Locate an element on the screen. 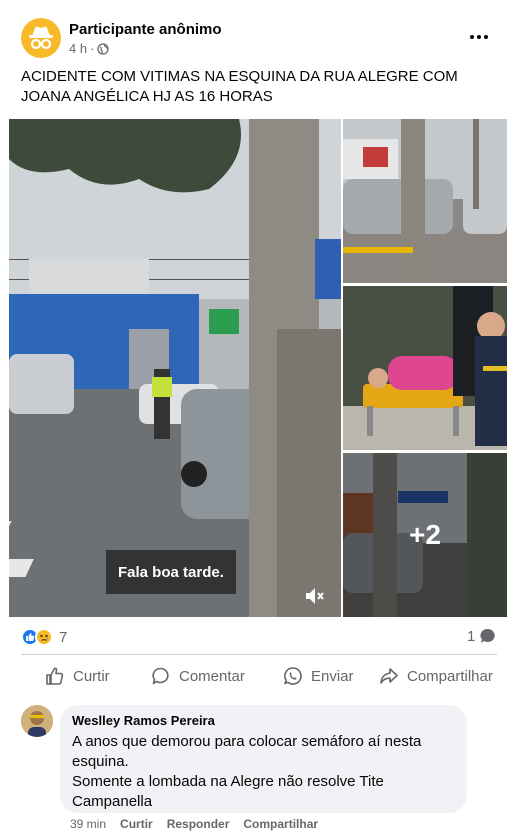 The image size is (517, 839). comment-share-button: Compartilhar is located at coordinates (280, 824).